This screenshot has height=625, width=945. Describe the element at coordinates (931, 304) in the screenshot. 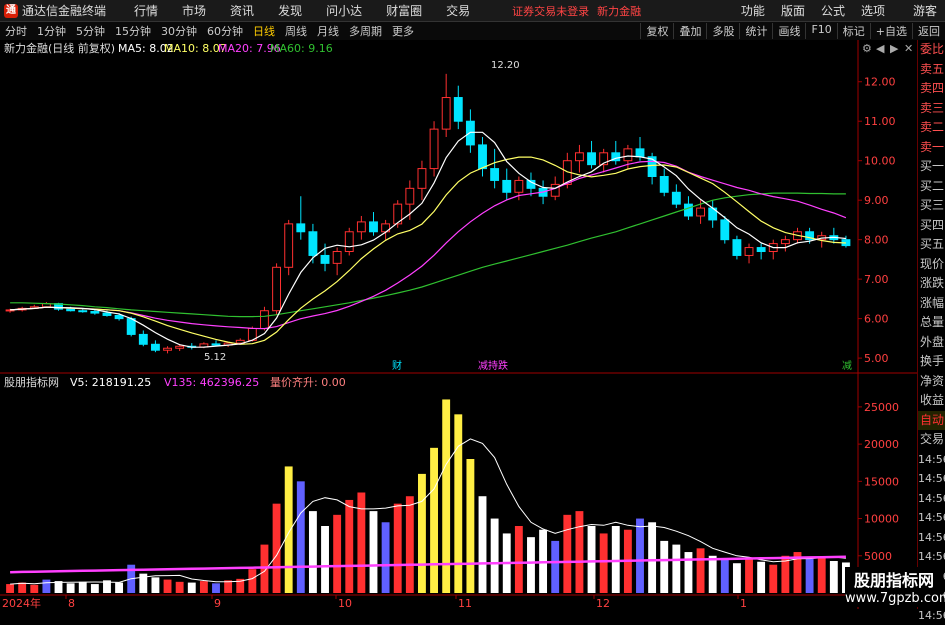

I see `side-panel-item: 涨幅` at that location.